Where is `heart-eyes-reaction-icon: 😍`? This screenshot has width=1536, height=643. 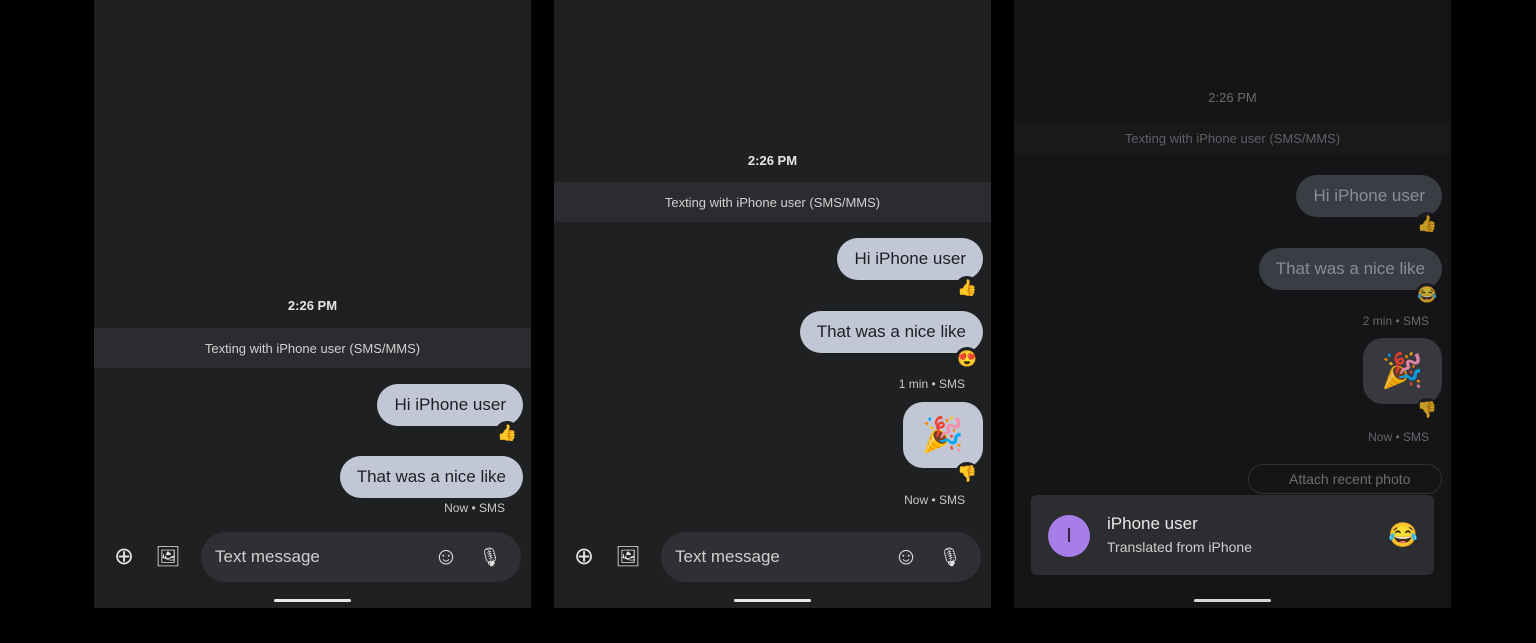 heart-eyes-reaction-icon: 😍 is located at coordinates (967, 359).